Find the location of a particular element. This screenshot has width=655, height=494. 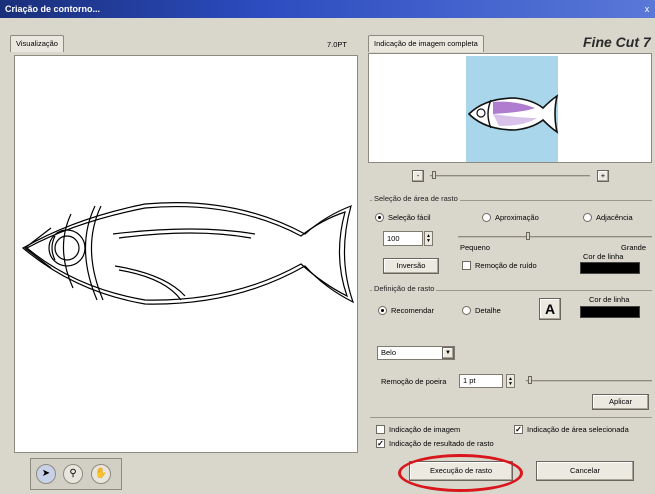

label-aproximacao: Aproximação is located at coordinates (517, 217).